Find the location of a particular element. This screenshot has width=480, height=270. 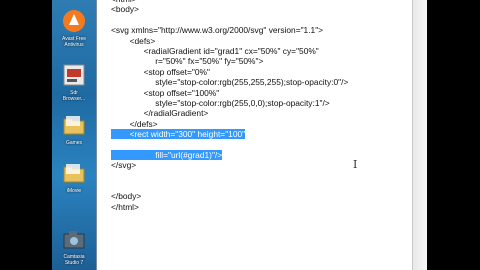

code-text: </body> is located at coordinates (126, 196).